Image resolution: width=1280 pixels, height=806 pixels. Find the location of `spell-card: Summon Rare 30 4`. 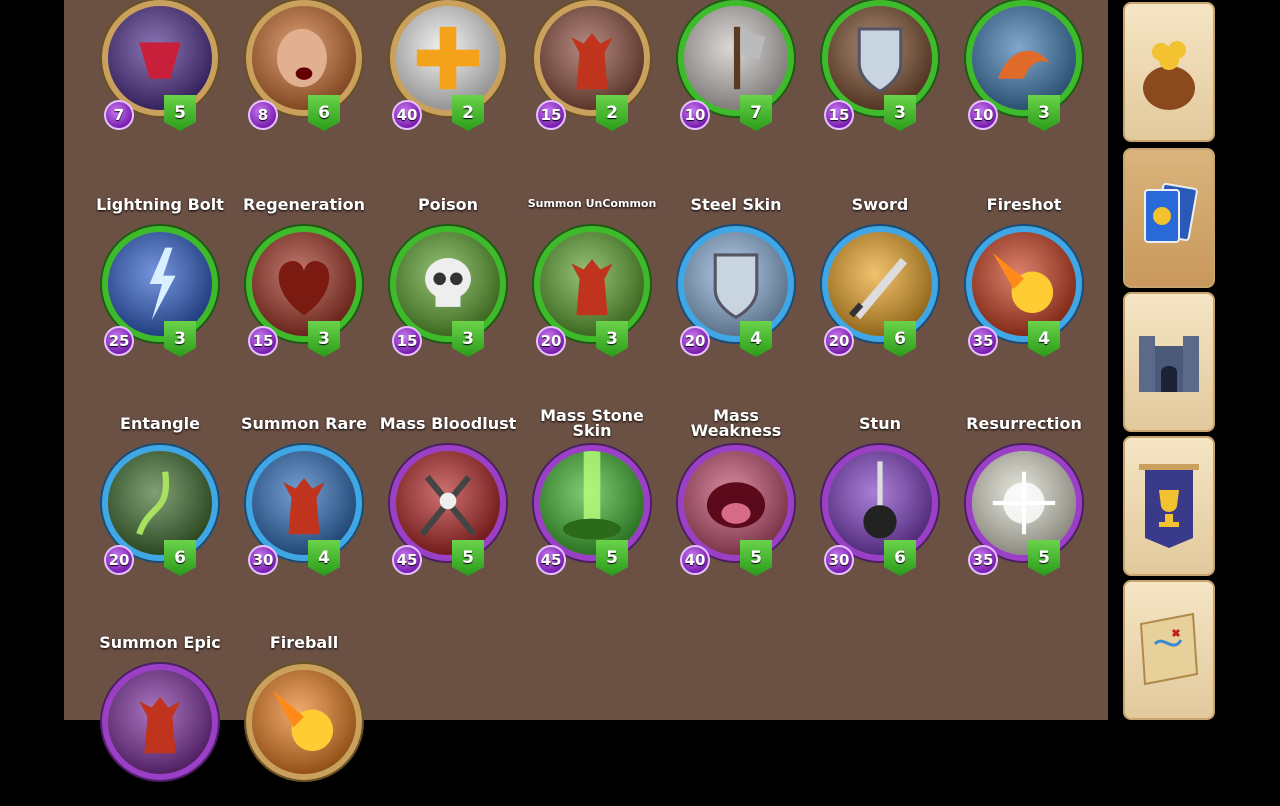

spell-card: Summon Rare 30 4 is located at coordinates (304, 497).